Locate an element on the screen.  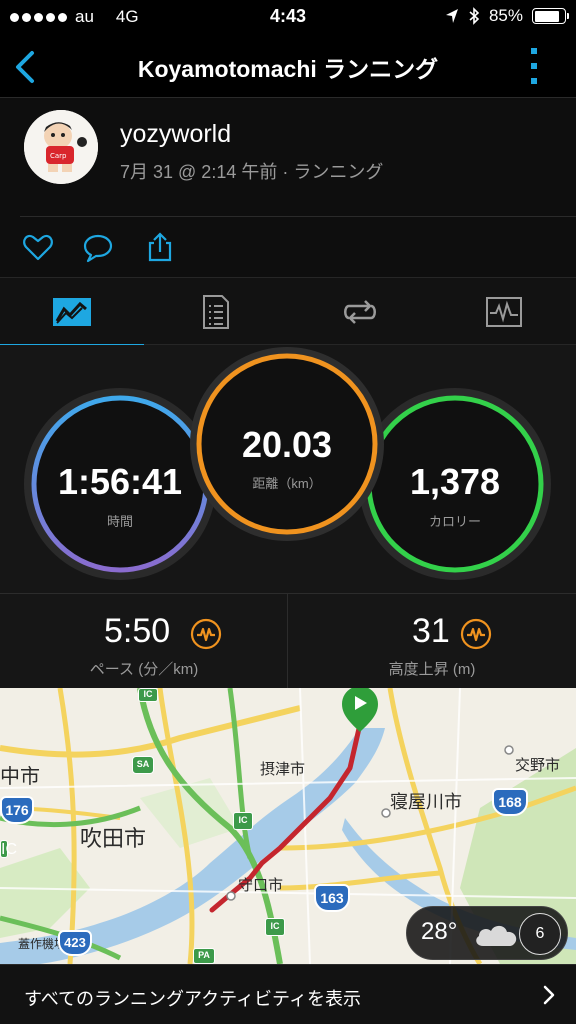
tab-bar is located at coordinates (288, 312).